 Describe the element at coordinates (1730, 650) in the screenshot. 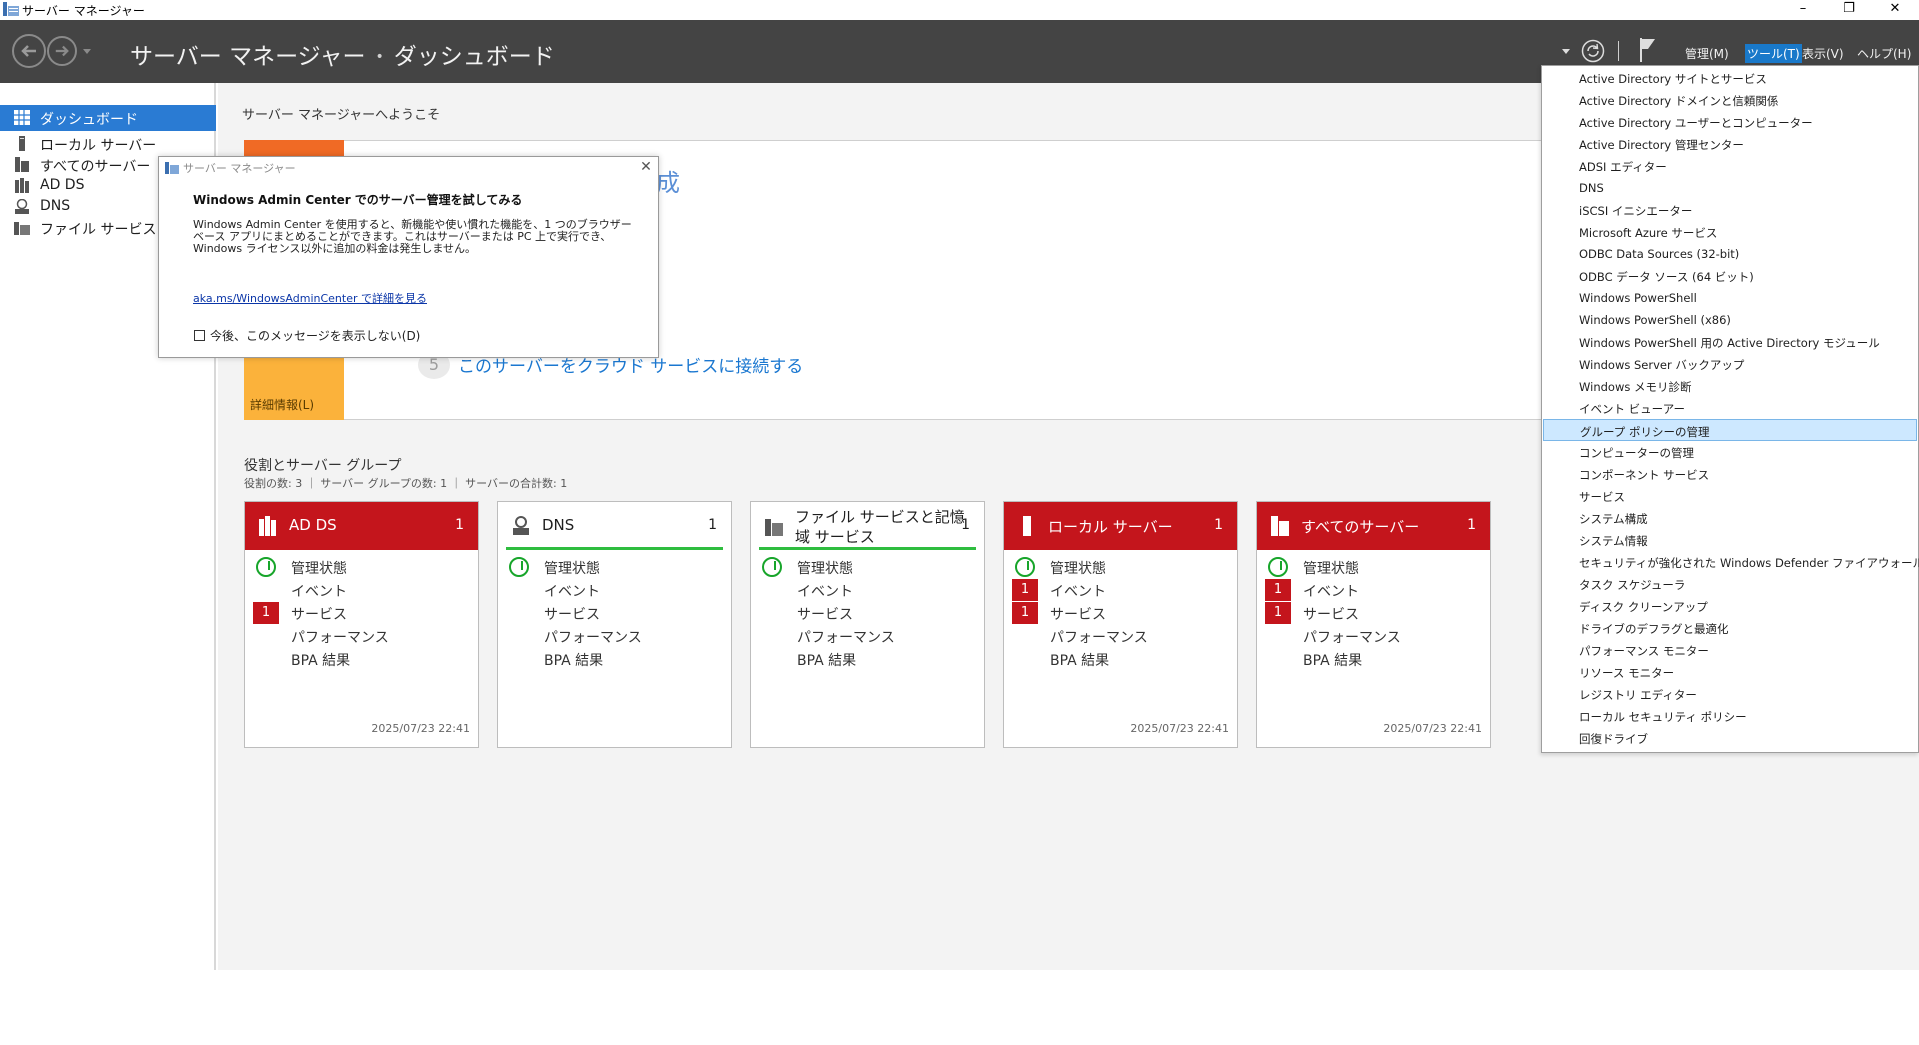

I see `tools-menu-item: パフォーマンス モニター` at that location.